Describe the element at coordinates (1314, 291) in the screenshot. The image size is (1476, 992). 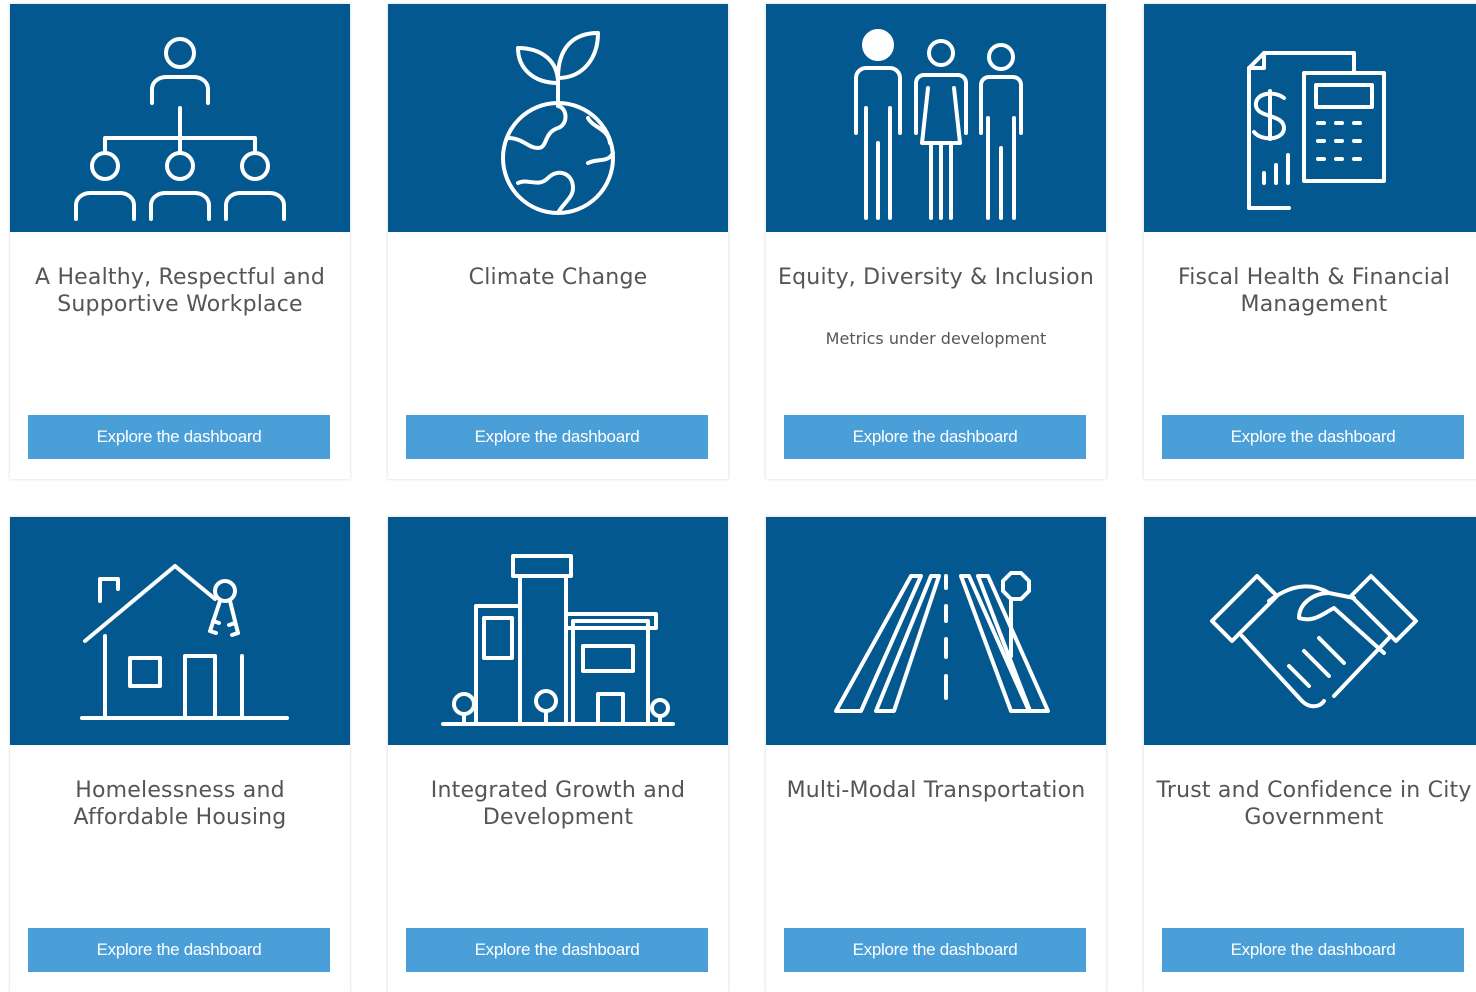
I see `card-title: Fiscal Health & Financial Management` at that location.